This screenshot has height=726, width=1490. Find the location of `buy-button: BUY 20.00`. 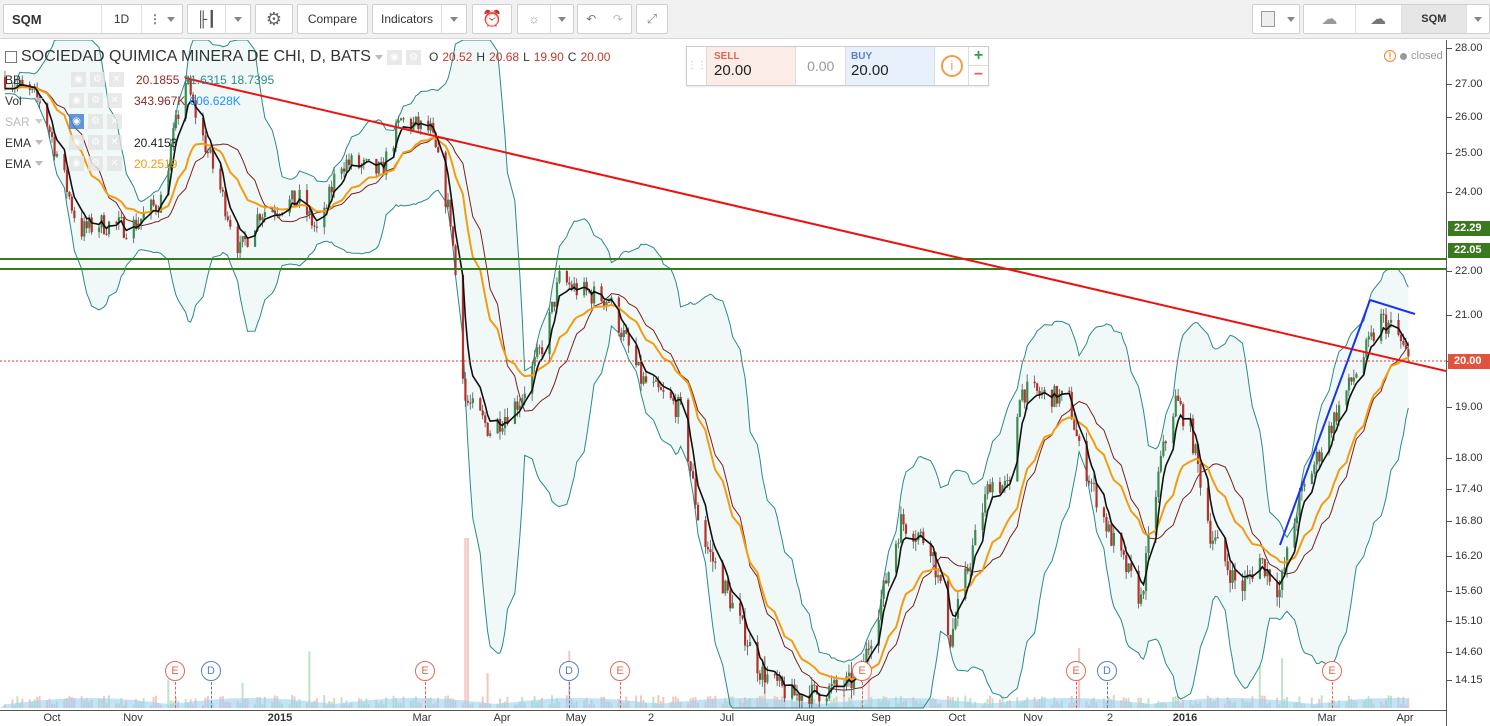

buy-button: BUY 20.00 is located at coordinates (891, 66).